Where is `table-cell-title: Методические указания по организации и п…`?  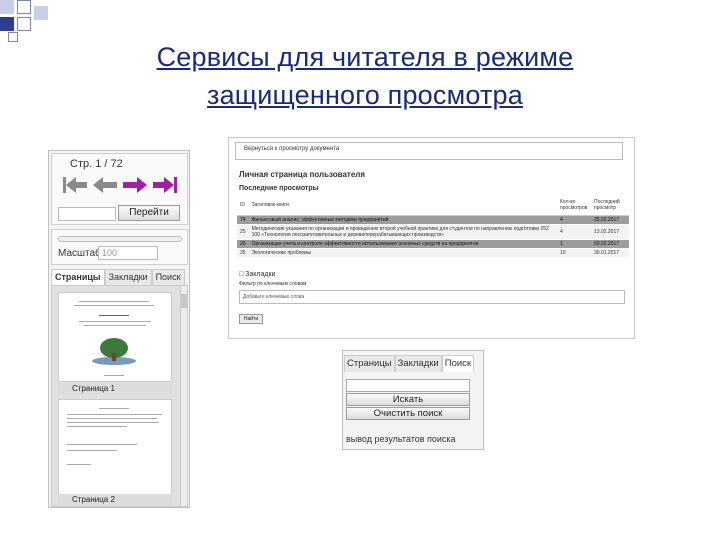
table-cell-title: Методические указания по организации и п… is located at coordinates (402, 232).